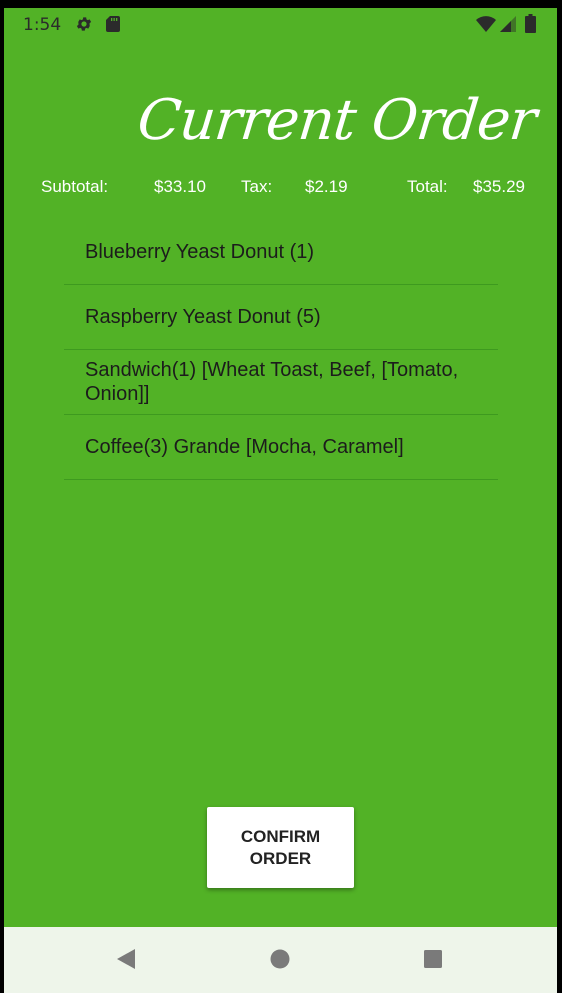  Describe the element at coordinates (508, 24) in the screenshot. I see `signal-icon` at that location.